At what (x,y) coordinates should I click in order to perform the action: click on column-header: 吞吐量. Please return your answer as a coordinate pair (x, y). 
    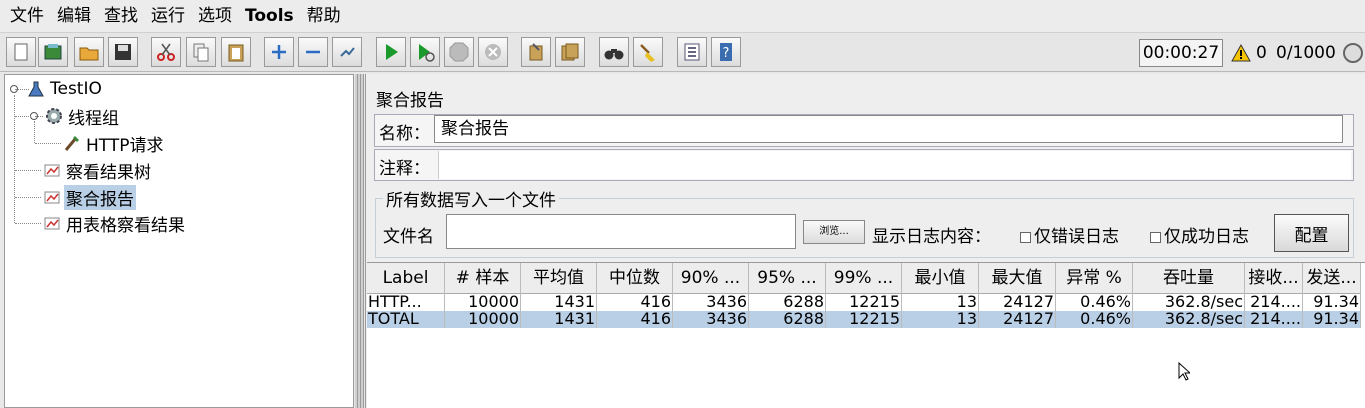
    Looking at the image, I should click on (1189, 278).